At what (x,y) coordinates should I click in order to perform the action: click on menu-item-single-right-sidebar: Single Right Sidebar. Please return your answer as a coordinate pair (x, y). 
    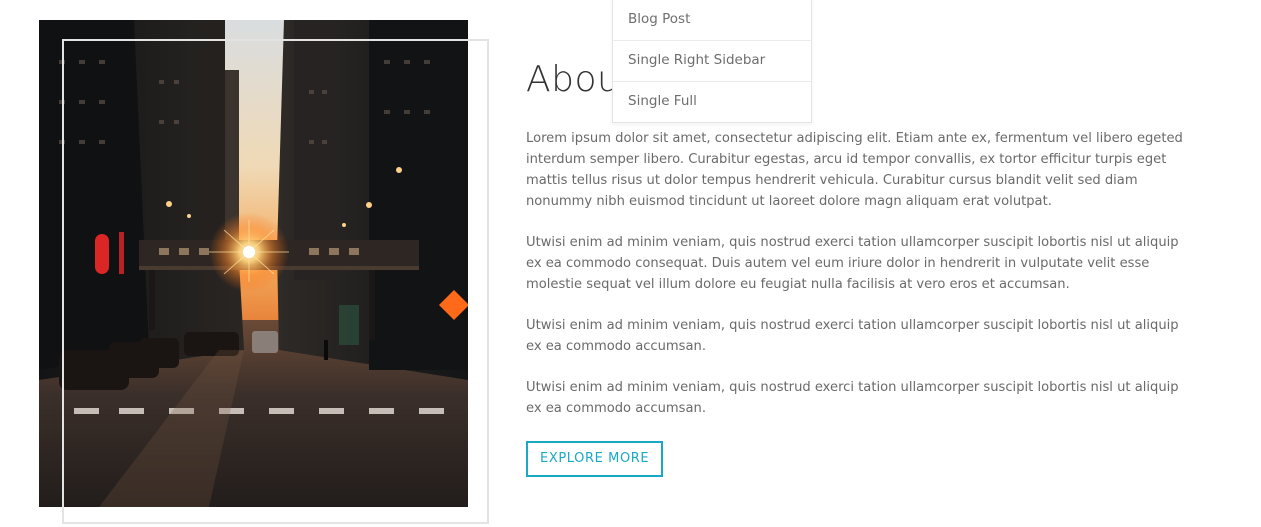
    Looking at the image, I should click on (712, 61).